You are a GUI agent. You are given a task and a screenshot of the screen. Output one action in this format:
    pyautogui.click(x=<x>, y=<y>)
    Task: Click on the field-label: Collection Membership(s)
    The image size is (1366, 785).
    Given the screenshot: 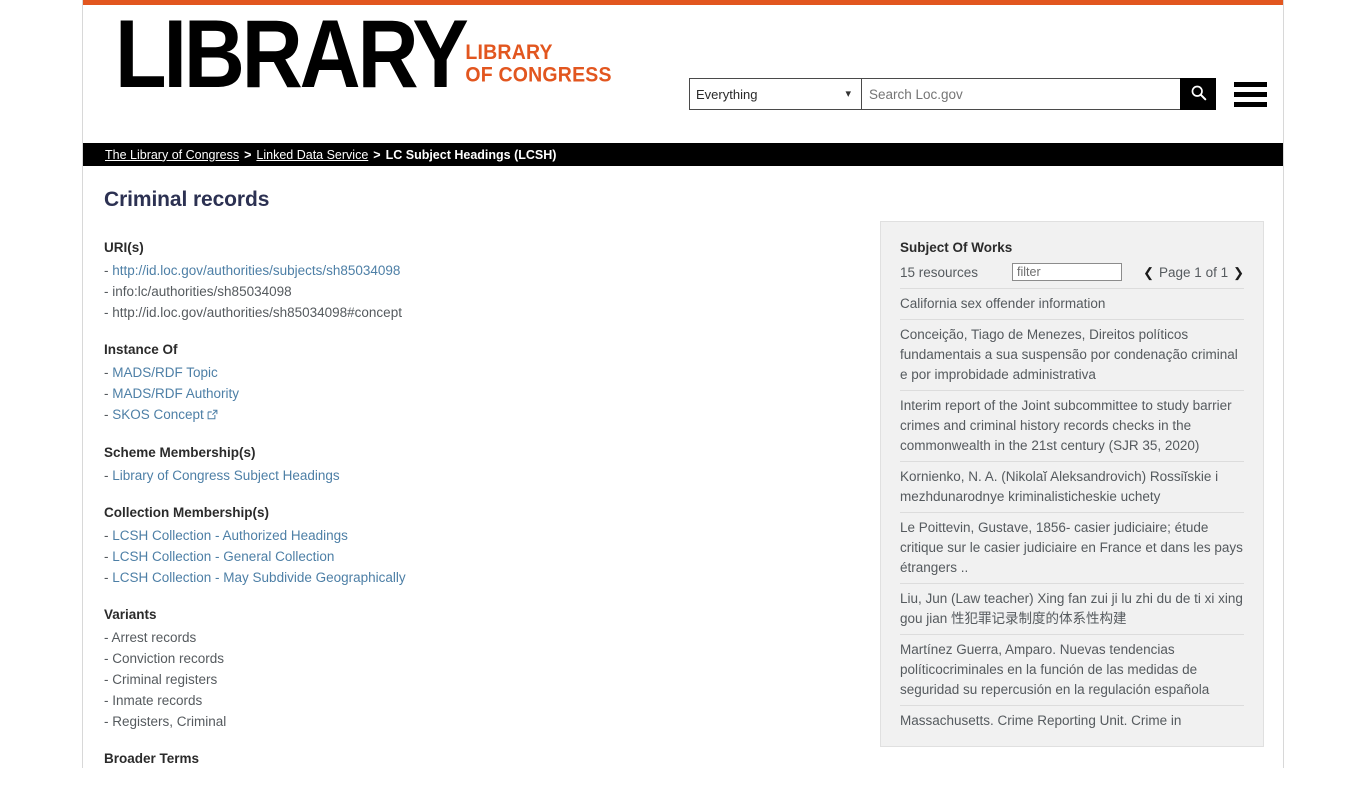 What is the action you would take?
    pyautogui.click(x=187, y=512)
    